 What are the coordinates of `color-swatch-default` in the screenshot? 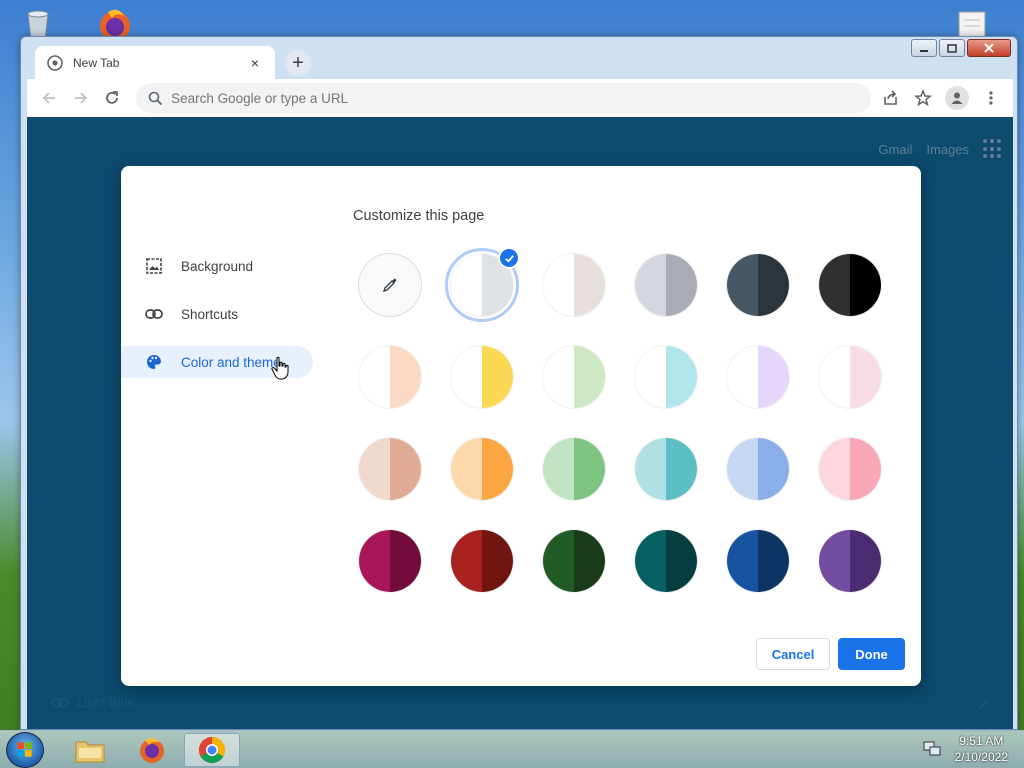 It's located at (482, 284).